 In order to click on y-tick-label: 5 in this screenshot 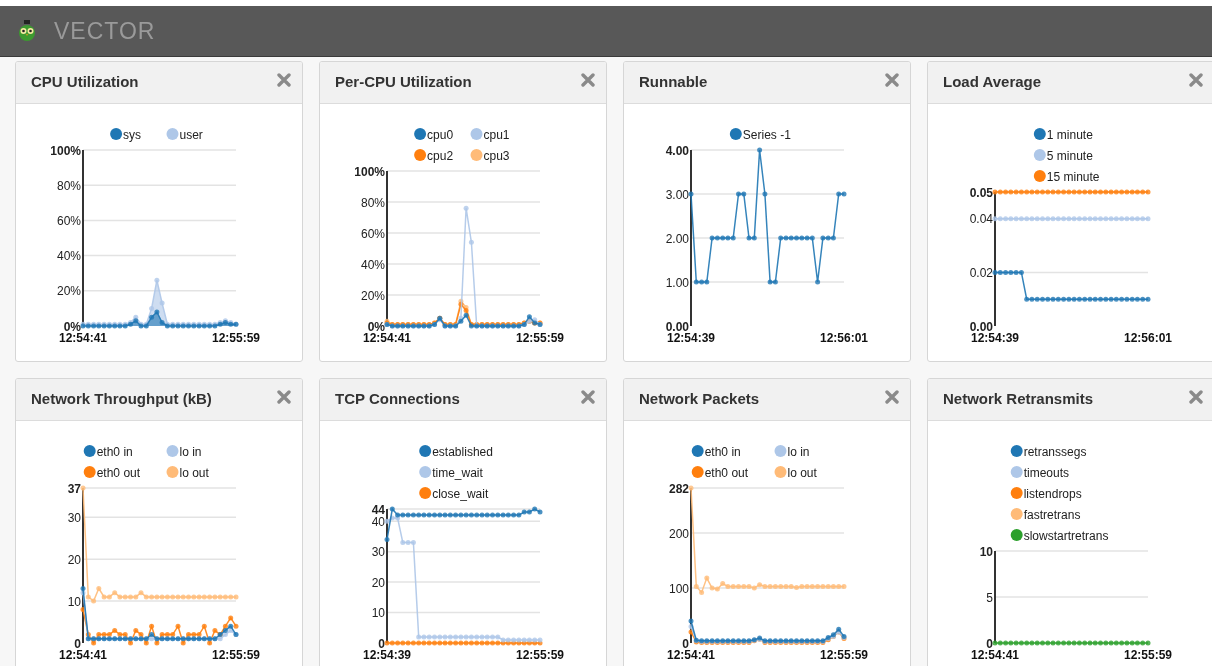, I will do `click(989, 597)`.